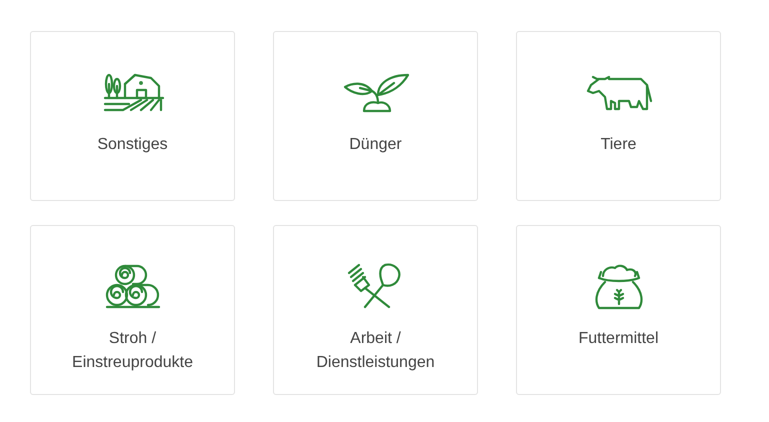 This screenshot has width=769, height=422. Describe the element at coordinates (375, 351) in the screenshot. I see `category-label: Arbeit / Dienstleistungen` at that location.